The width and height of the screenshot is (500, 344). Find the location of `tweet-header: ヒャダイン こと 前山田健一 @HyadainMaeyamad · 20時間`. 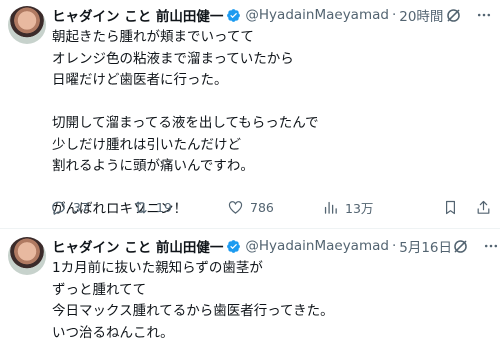

tweet-header: ヒャダイン こと 前山田健一 @HyadainMaeyamad · 20時間 is located at coordinates (272, 15).